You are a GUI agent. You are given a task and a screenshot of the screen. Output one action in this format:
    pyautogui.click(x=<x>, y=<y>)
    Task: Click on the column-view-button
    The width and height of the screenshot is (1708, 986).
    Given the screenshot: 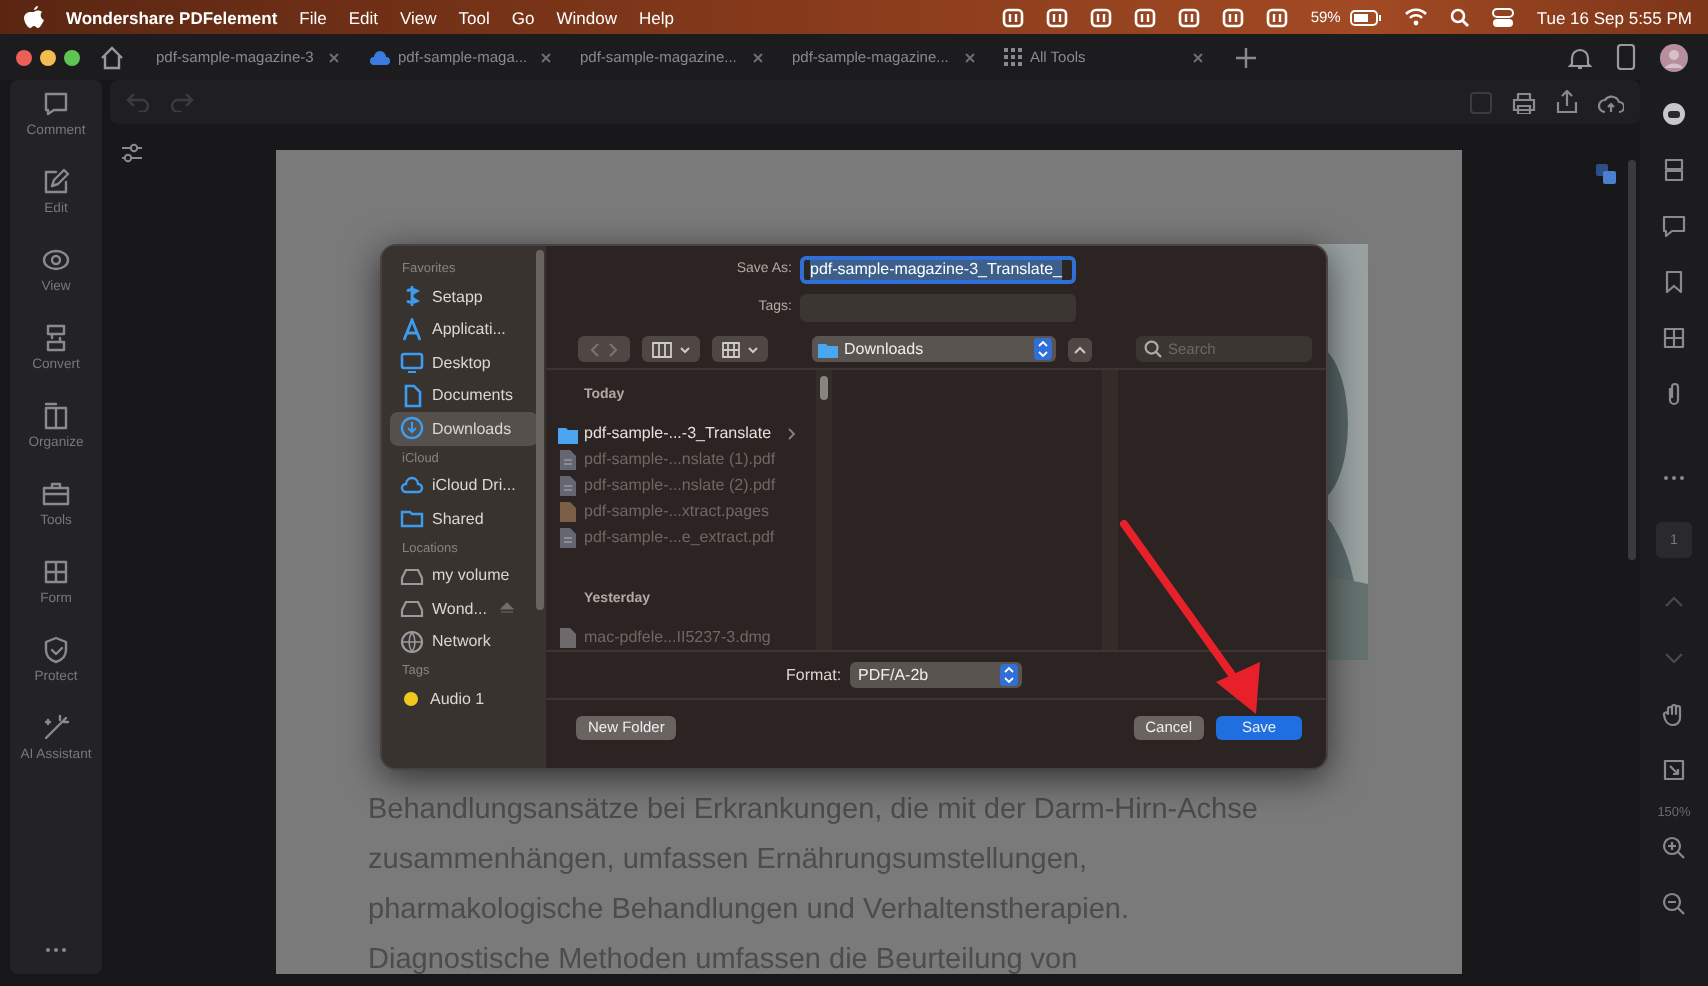 What is the action you would take?
    pyautogui.click(x=671, y=349)
    